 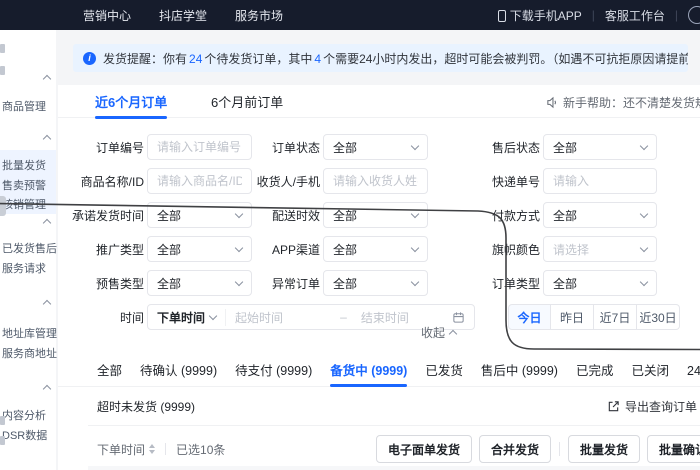 What do you see at coordinates (201, 449) in the screenshot?
I see `selected-count: 已选10条` at bounding box center [201, 449].